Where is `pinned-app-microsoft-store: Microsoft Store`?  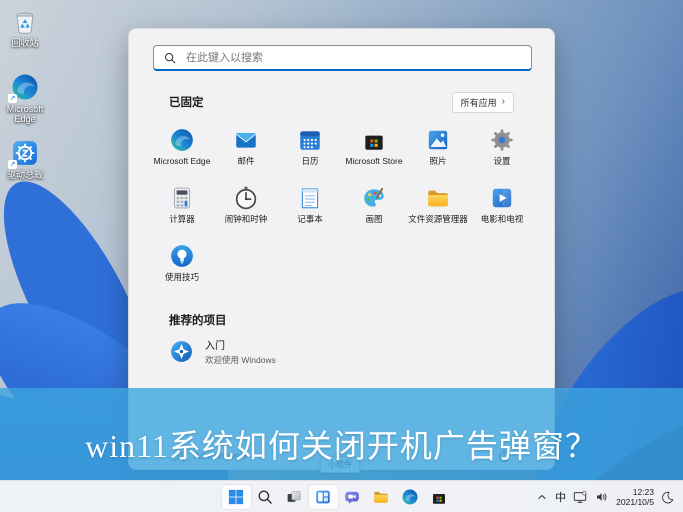
pinned-app-microsoft-store: Microsoft Store is located at coordinates (374, 152).